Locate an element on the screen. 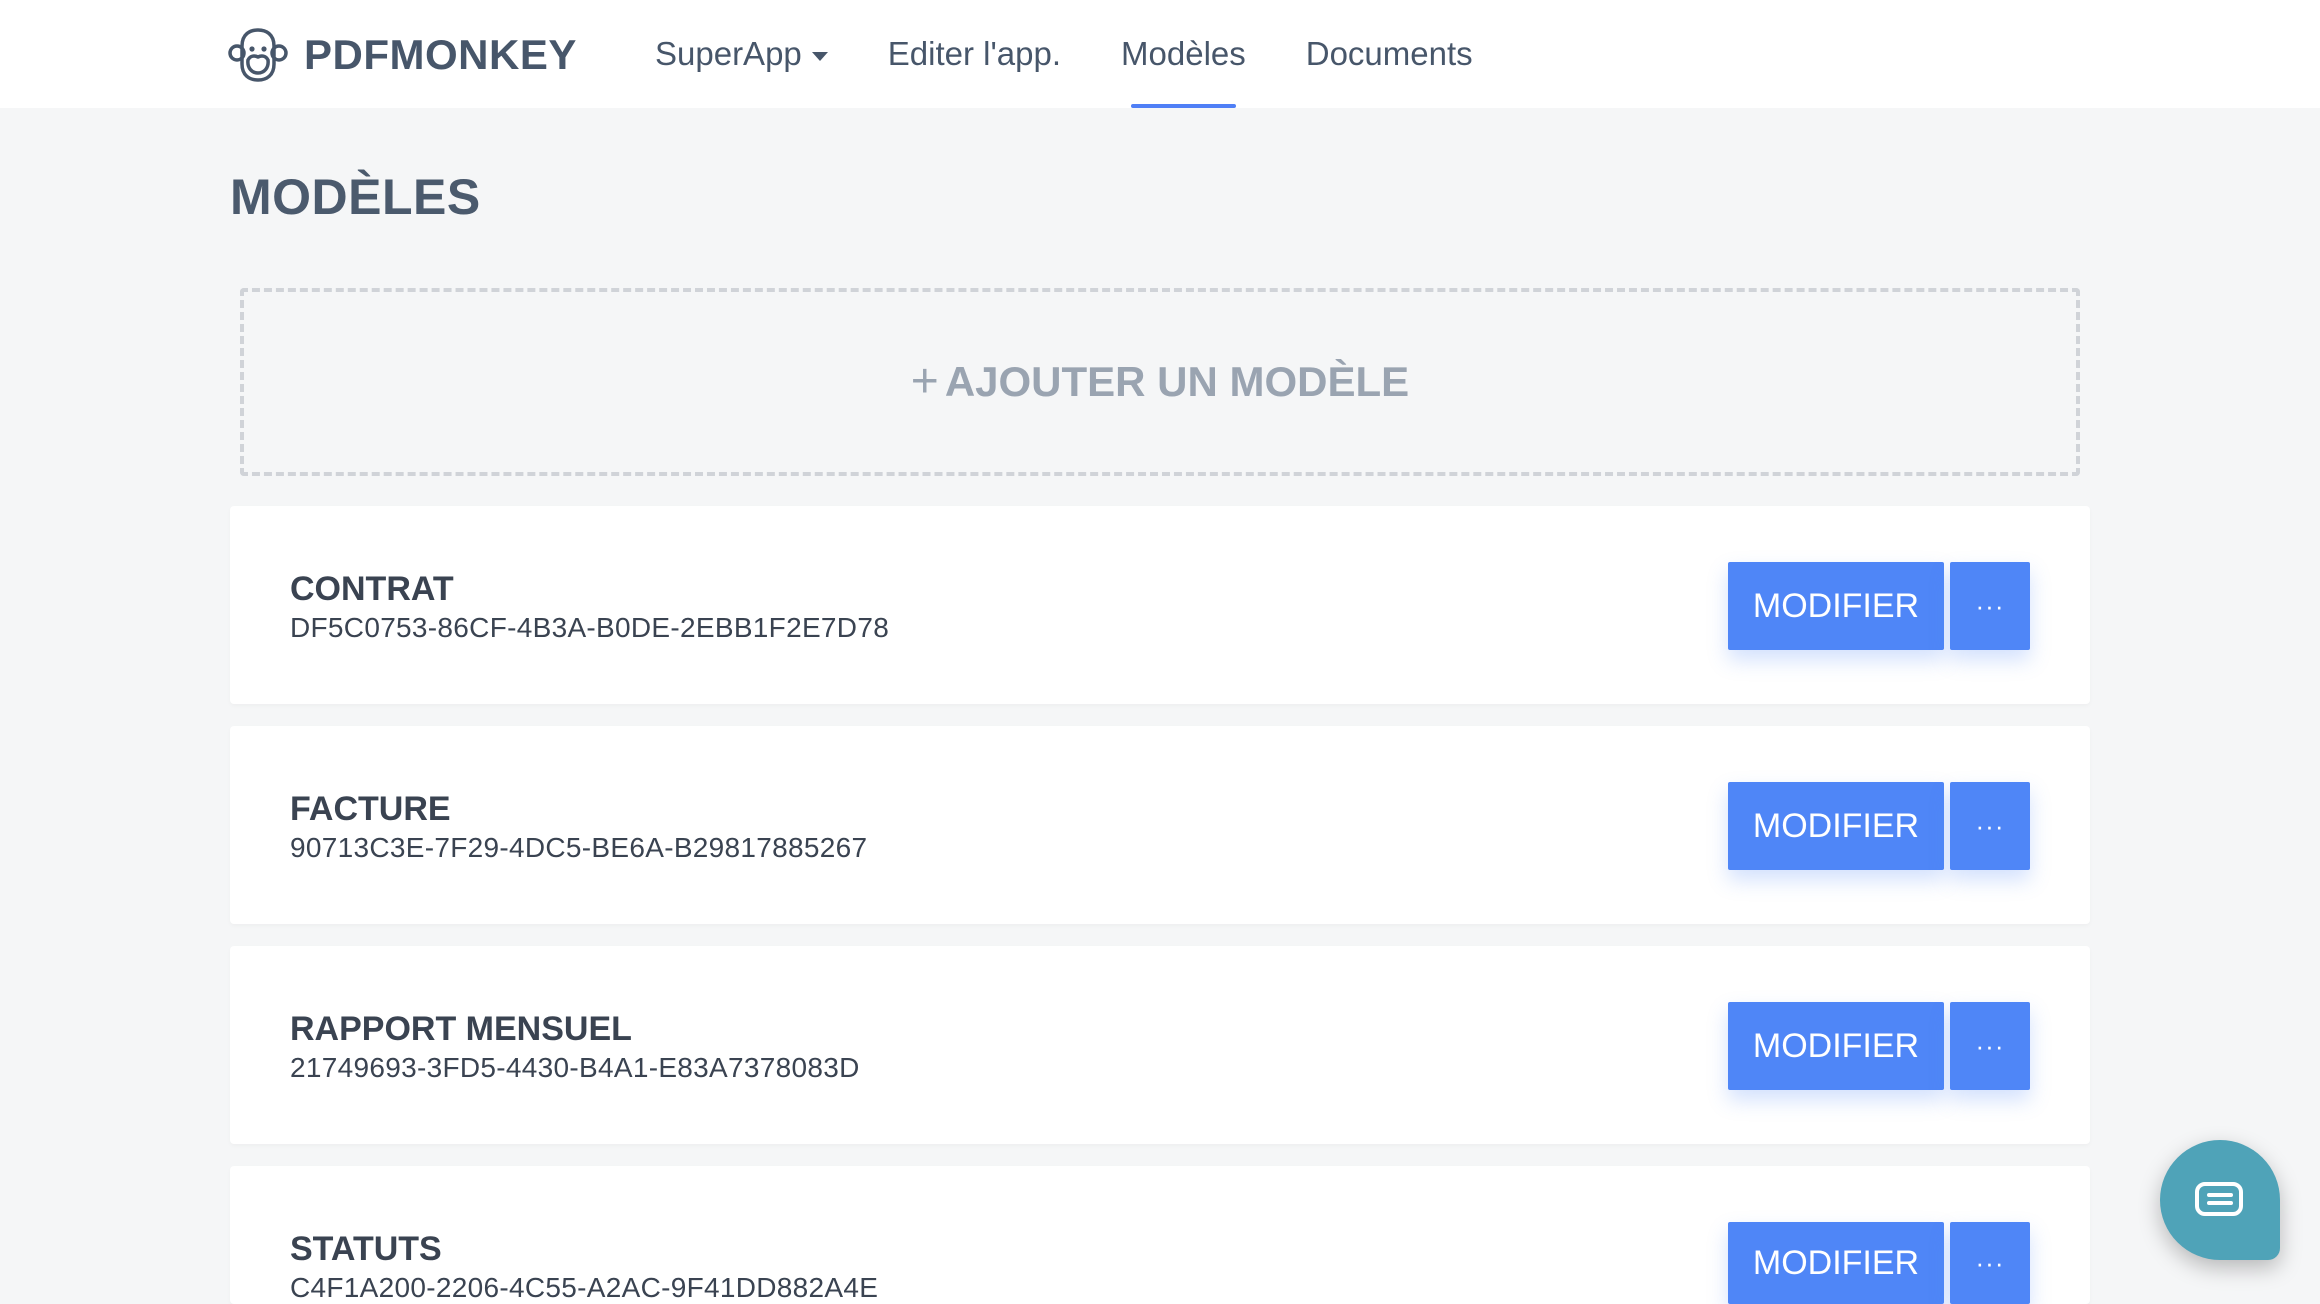  nav-item-documents: Documents is located at coordinates (1389, 54).